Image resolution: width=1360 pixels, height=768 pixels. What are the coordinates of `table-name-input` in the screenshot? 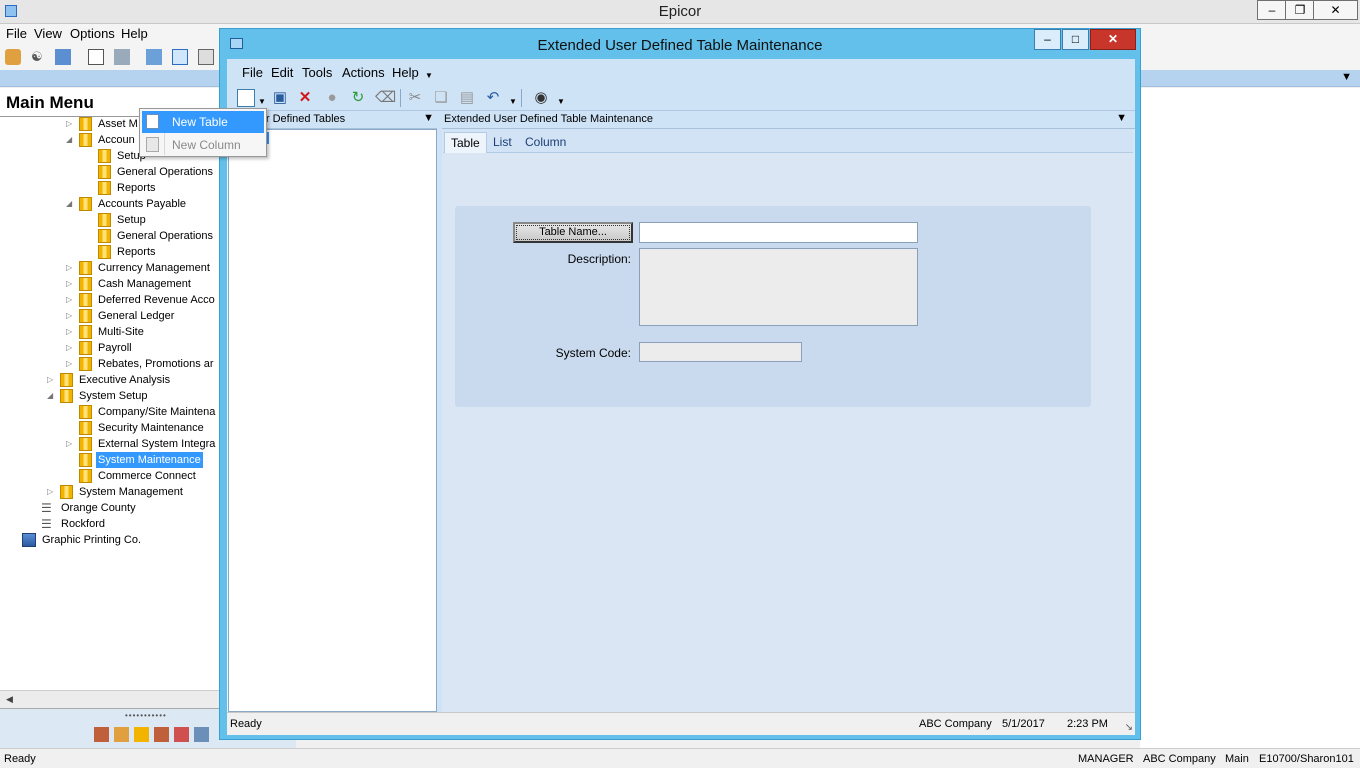 It's located at (778, 232).